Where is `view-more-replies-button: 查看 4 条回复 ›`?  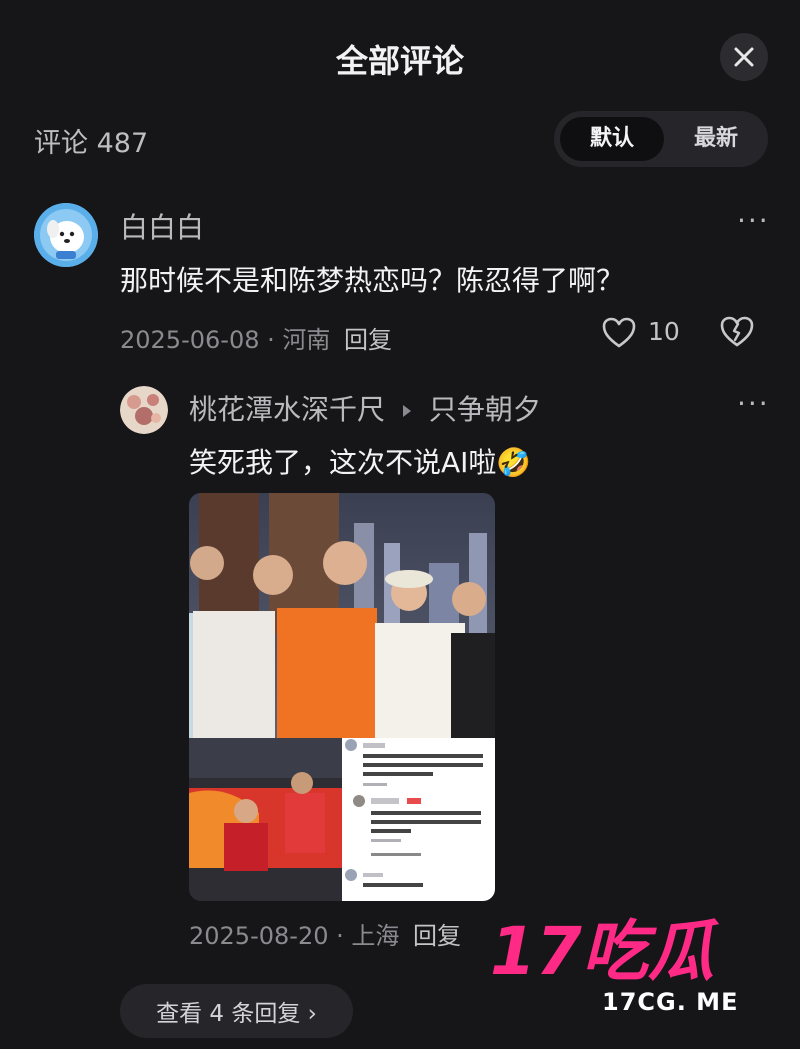 view-more-replies-button: 查看 4 条回复 › is located at coordinates (236, 1011).